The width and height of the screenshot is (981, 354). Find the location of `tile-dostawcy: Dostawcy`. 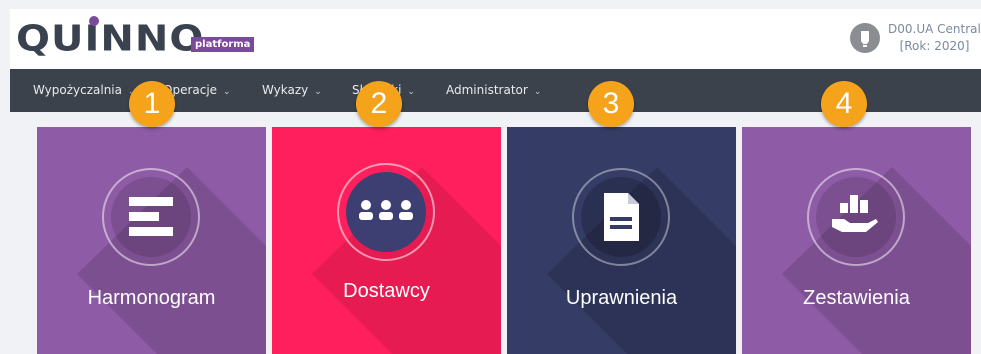

tile-dostawcy: Dostawcy is located at coordinates (386, 240).